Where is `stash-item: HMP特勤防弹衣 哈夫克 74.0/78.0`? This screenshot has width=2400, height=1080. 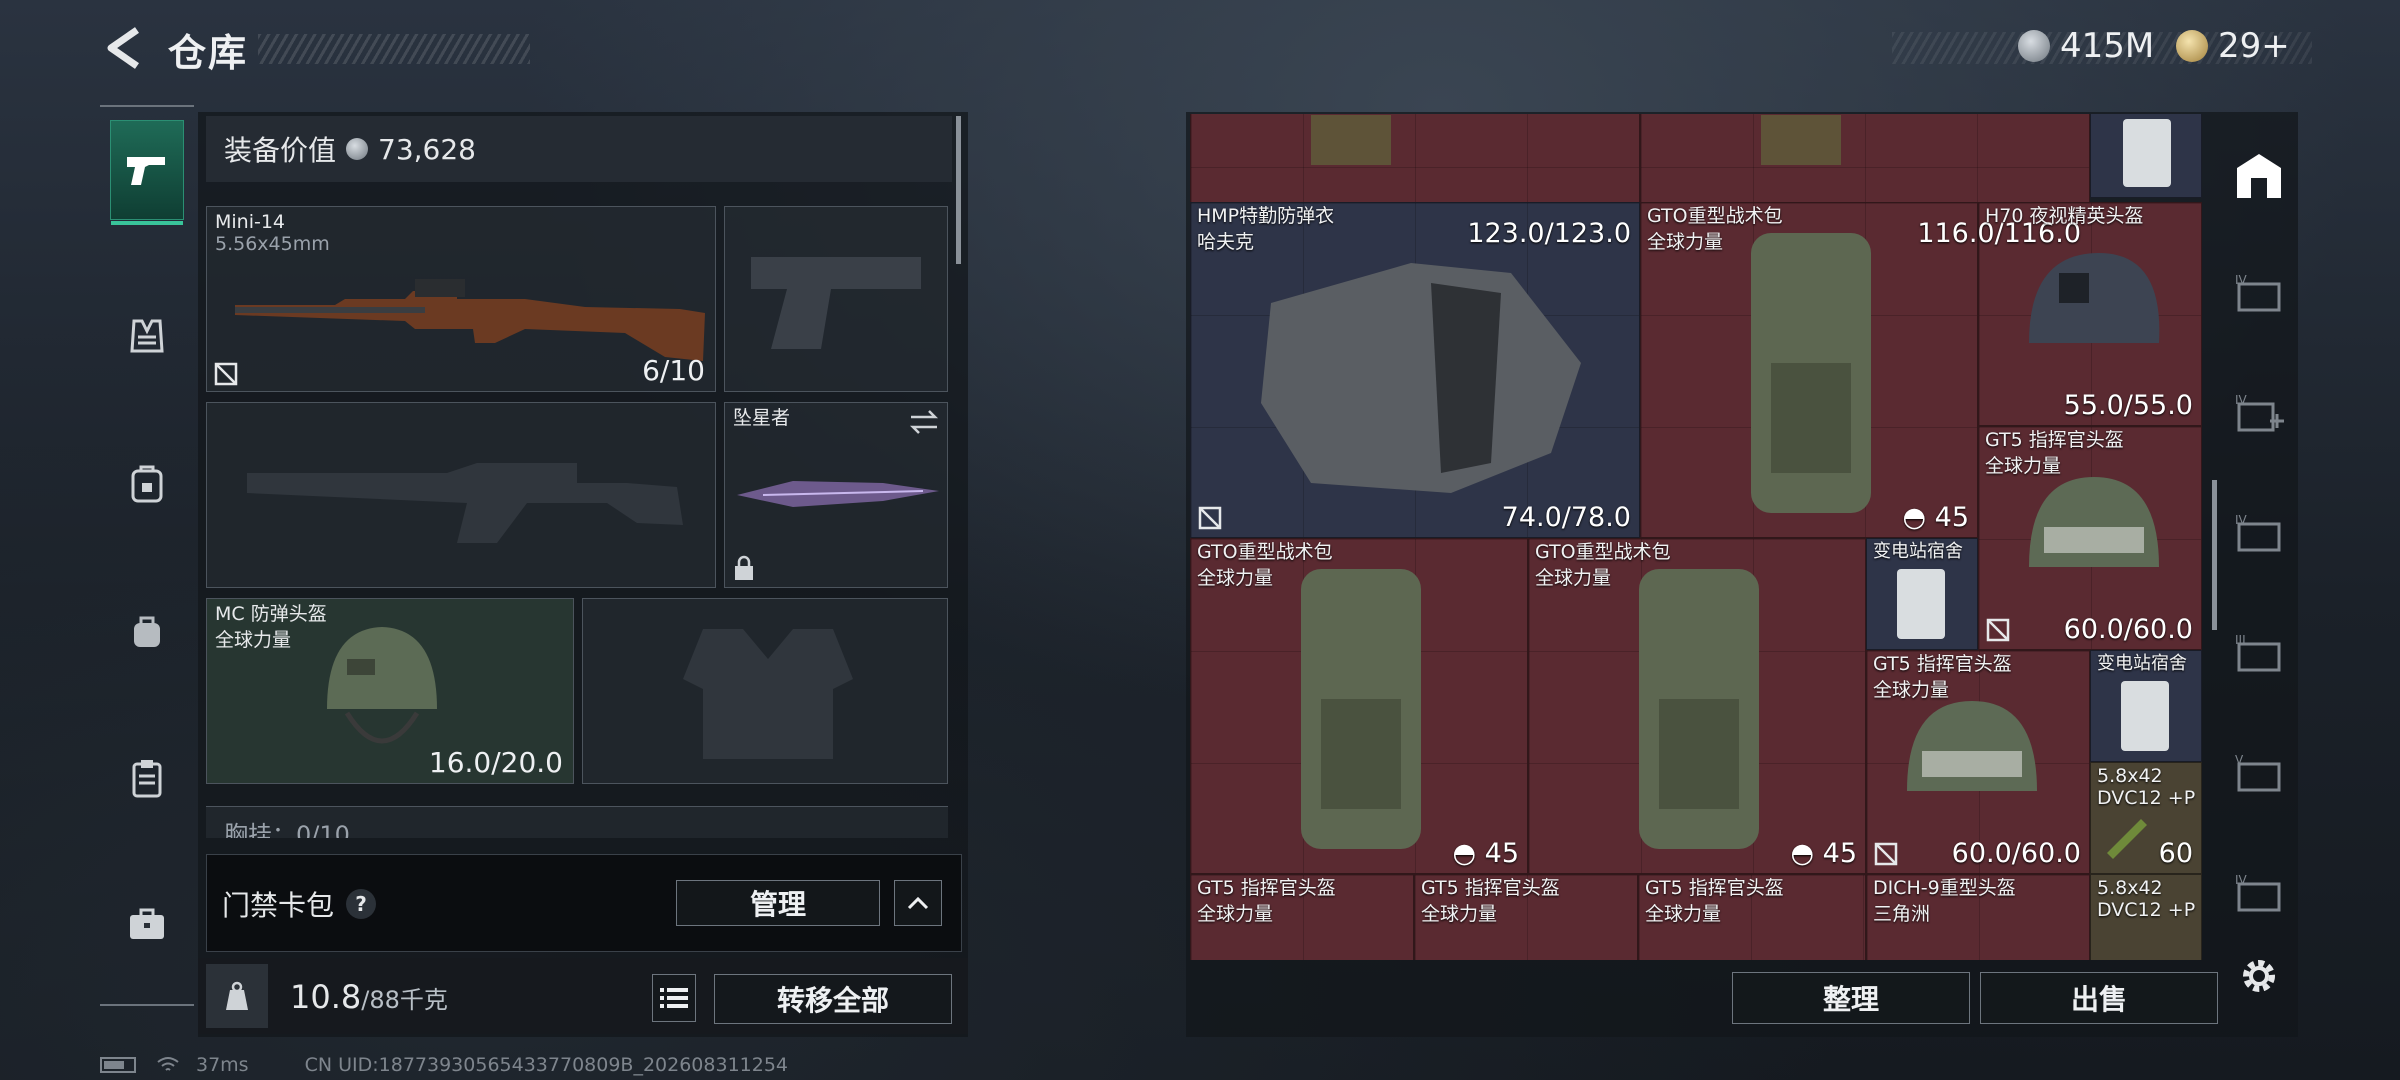 stash-item: HMP特勤防弹衣 哈夫克 74.0/78.0 is located at coordinates (1415, 370).